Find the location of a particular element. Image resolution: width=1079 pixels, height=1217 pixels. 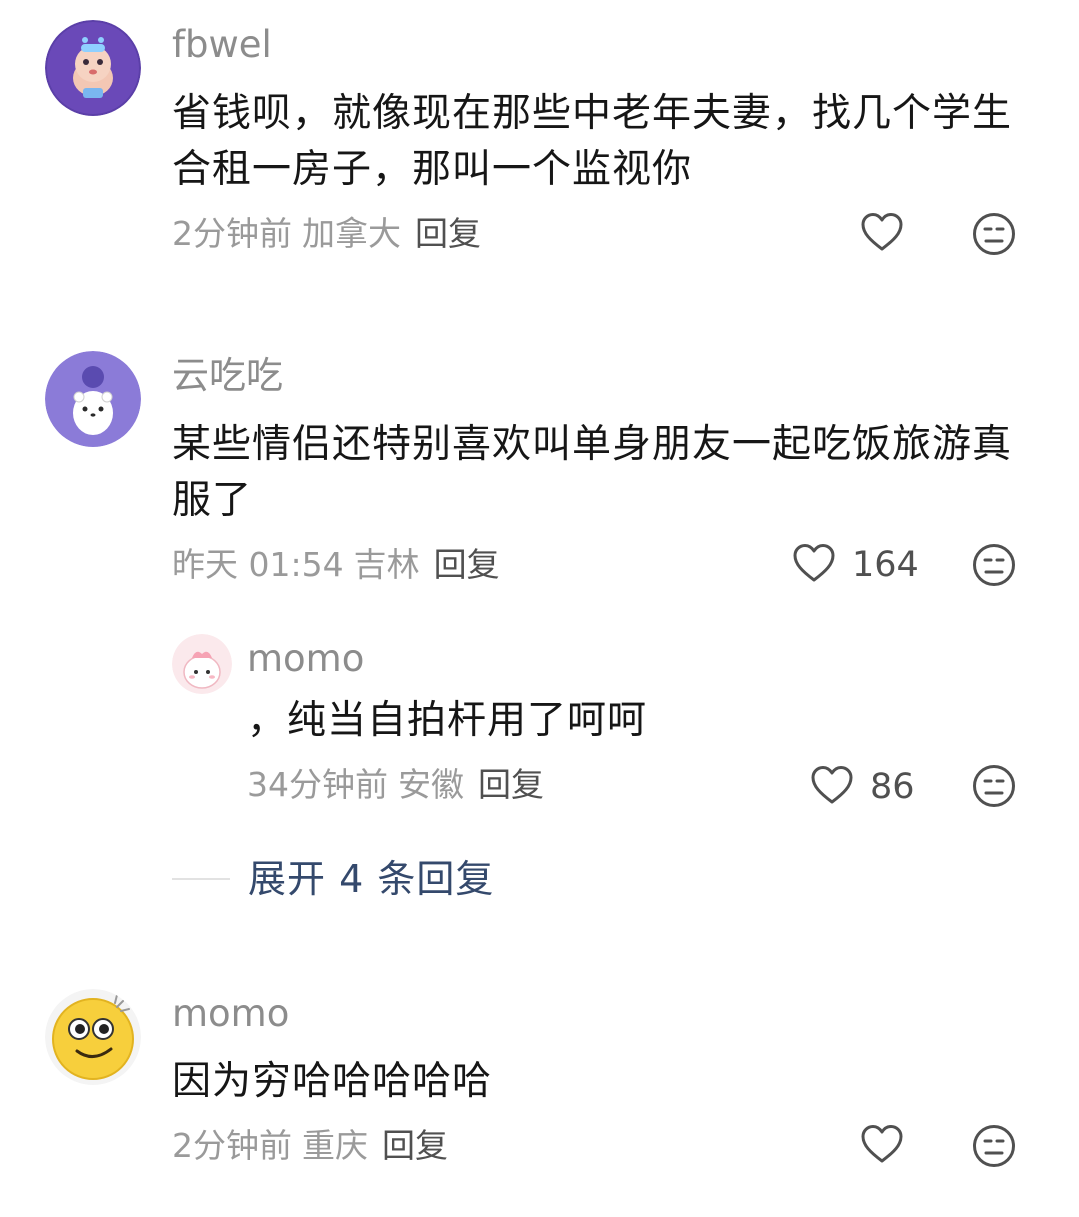

comment-text: 省钱呗，就像现在那些中老年夫妻，找几个学生合租一房子，那叫一个监视你 is located at coordinates (592, 141).